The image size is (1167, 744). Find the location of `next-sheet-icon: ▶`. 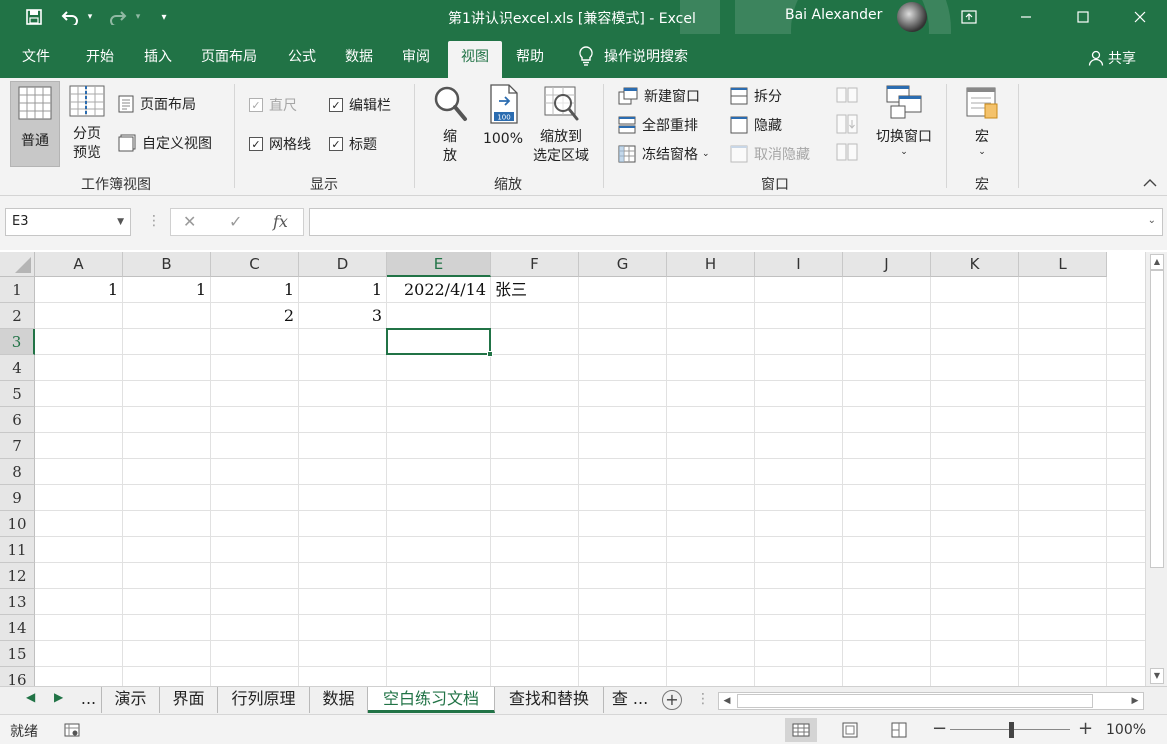

next-sheet-icon: ▶ is located at coordinates (58, 697).